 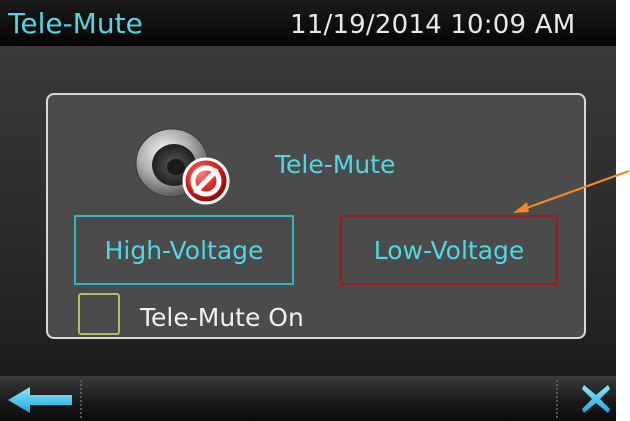 I want to click on low-voltage-label: Low-Voltage, so click(x=449, y=250).